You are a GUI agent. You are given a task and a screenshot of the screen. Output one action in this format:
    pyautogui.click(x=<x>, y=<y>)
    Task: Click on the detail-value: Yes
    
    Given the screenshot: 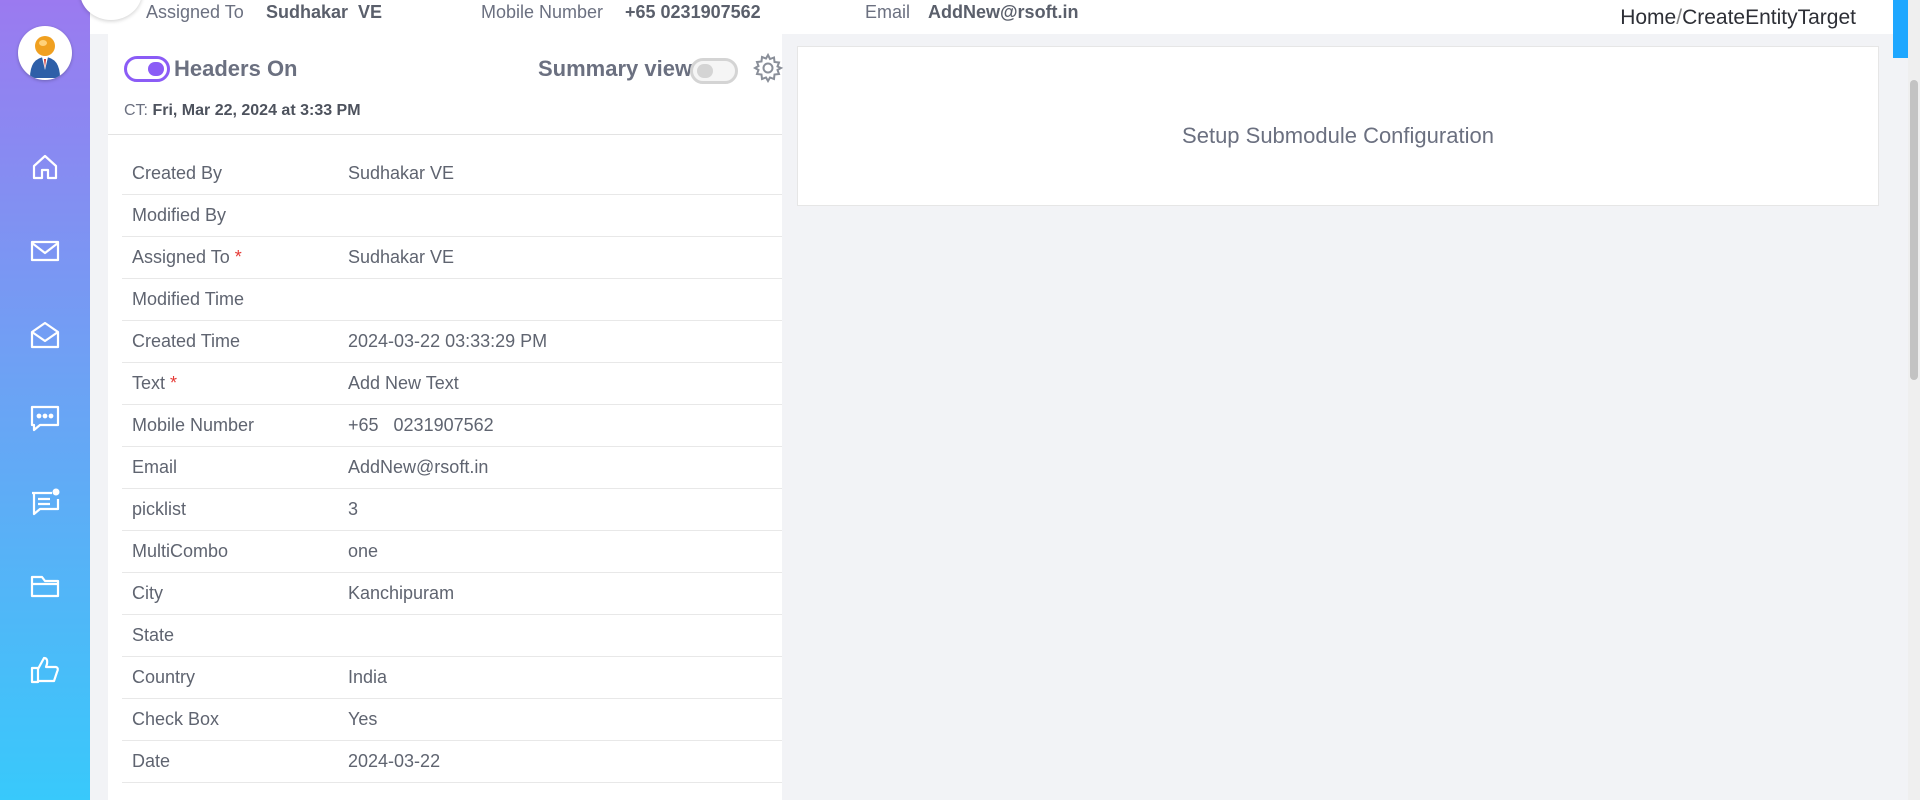 What is the action you would take?
    pyautogui.click(x=363, y=719)
    